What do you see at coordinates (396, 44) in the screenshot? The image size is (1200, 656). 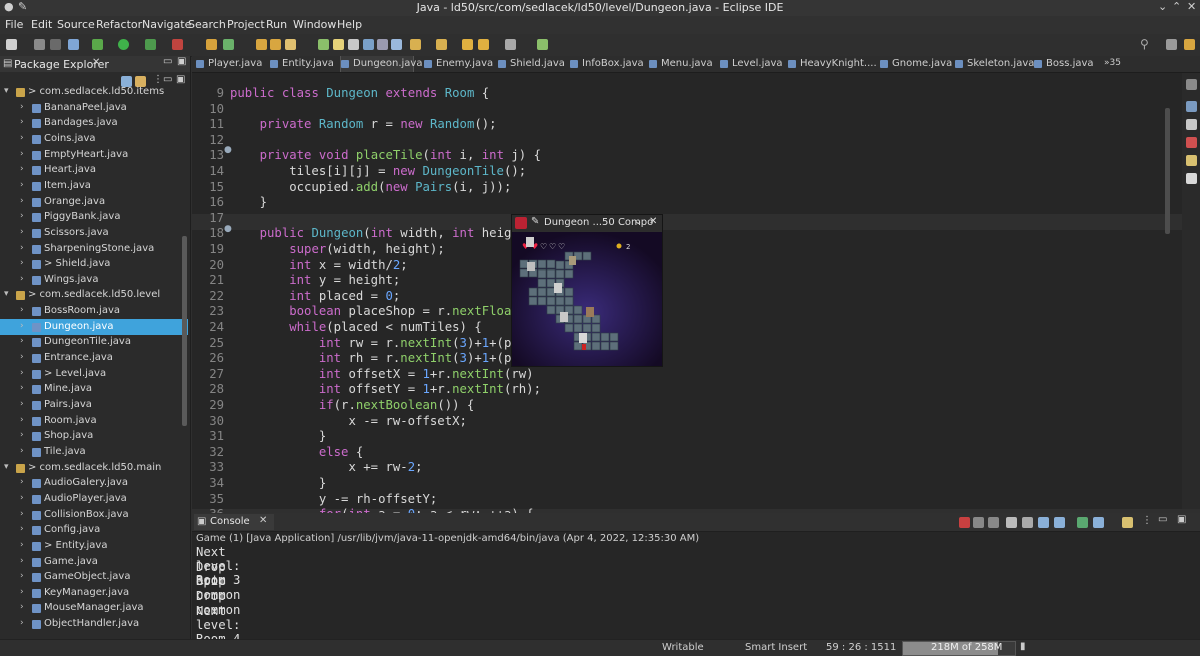 I see `toggle-breadcrumb-icon` at bounding box center [396, 44].